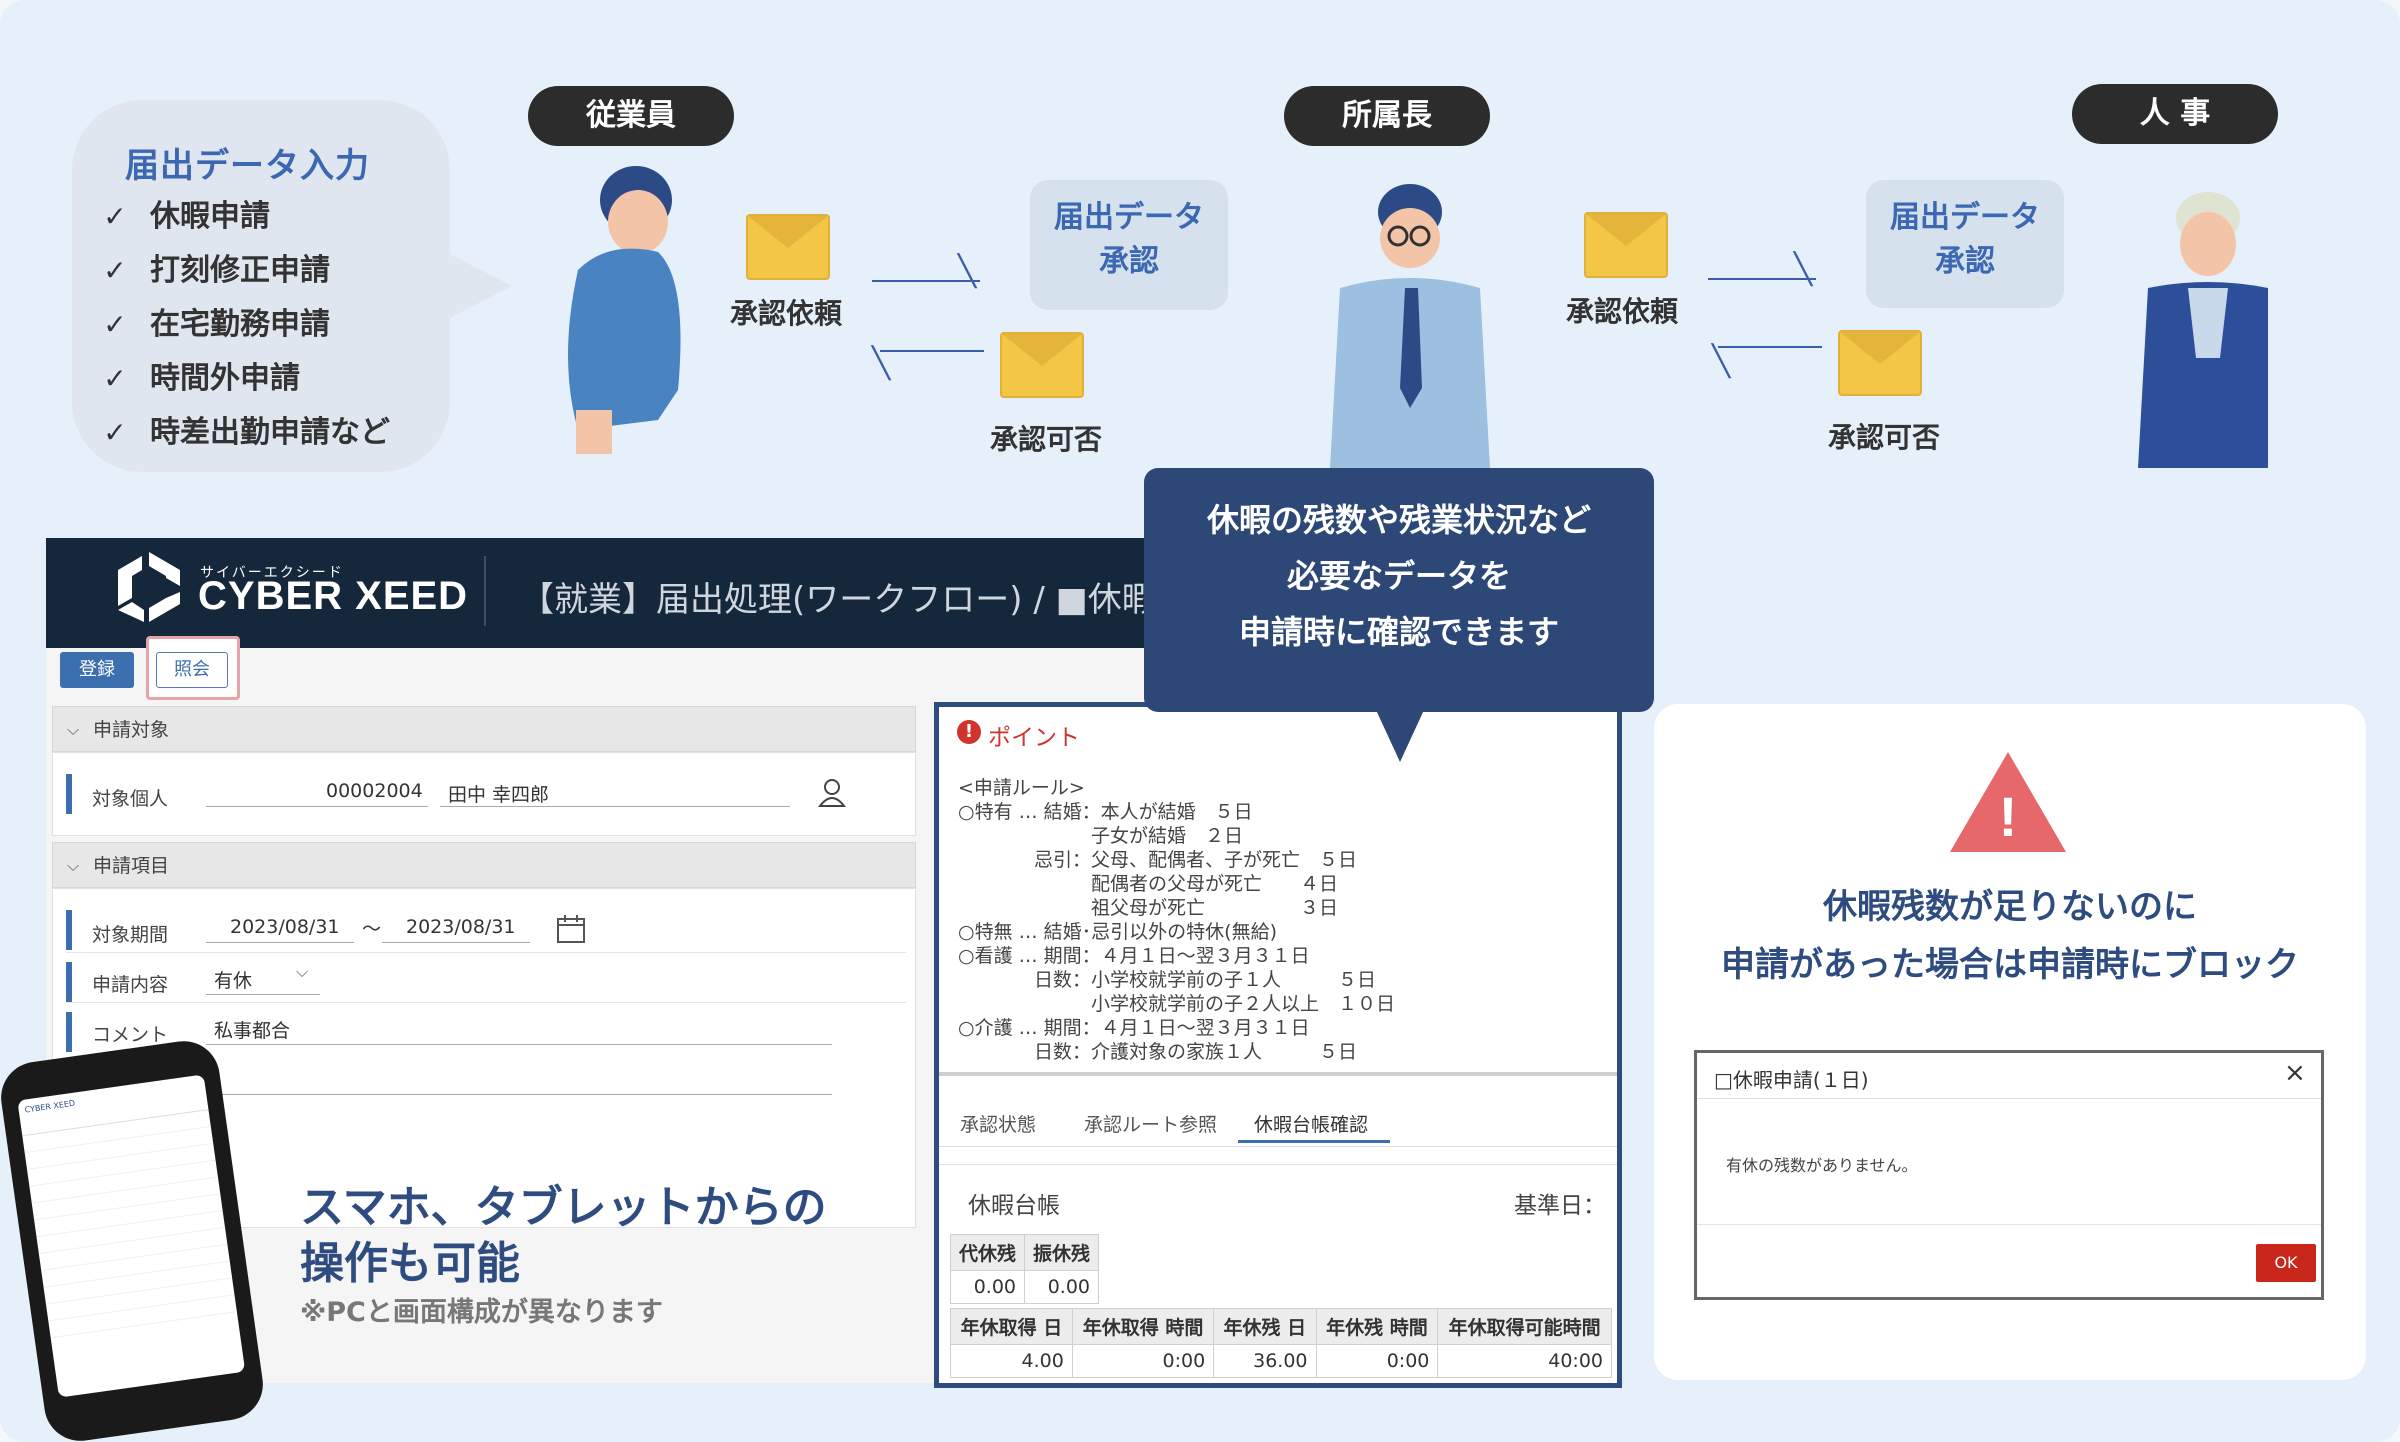  Describe the element at coordinates (2203, 330) in the screenshot. I see `hr-figure` at that location.